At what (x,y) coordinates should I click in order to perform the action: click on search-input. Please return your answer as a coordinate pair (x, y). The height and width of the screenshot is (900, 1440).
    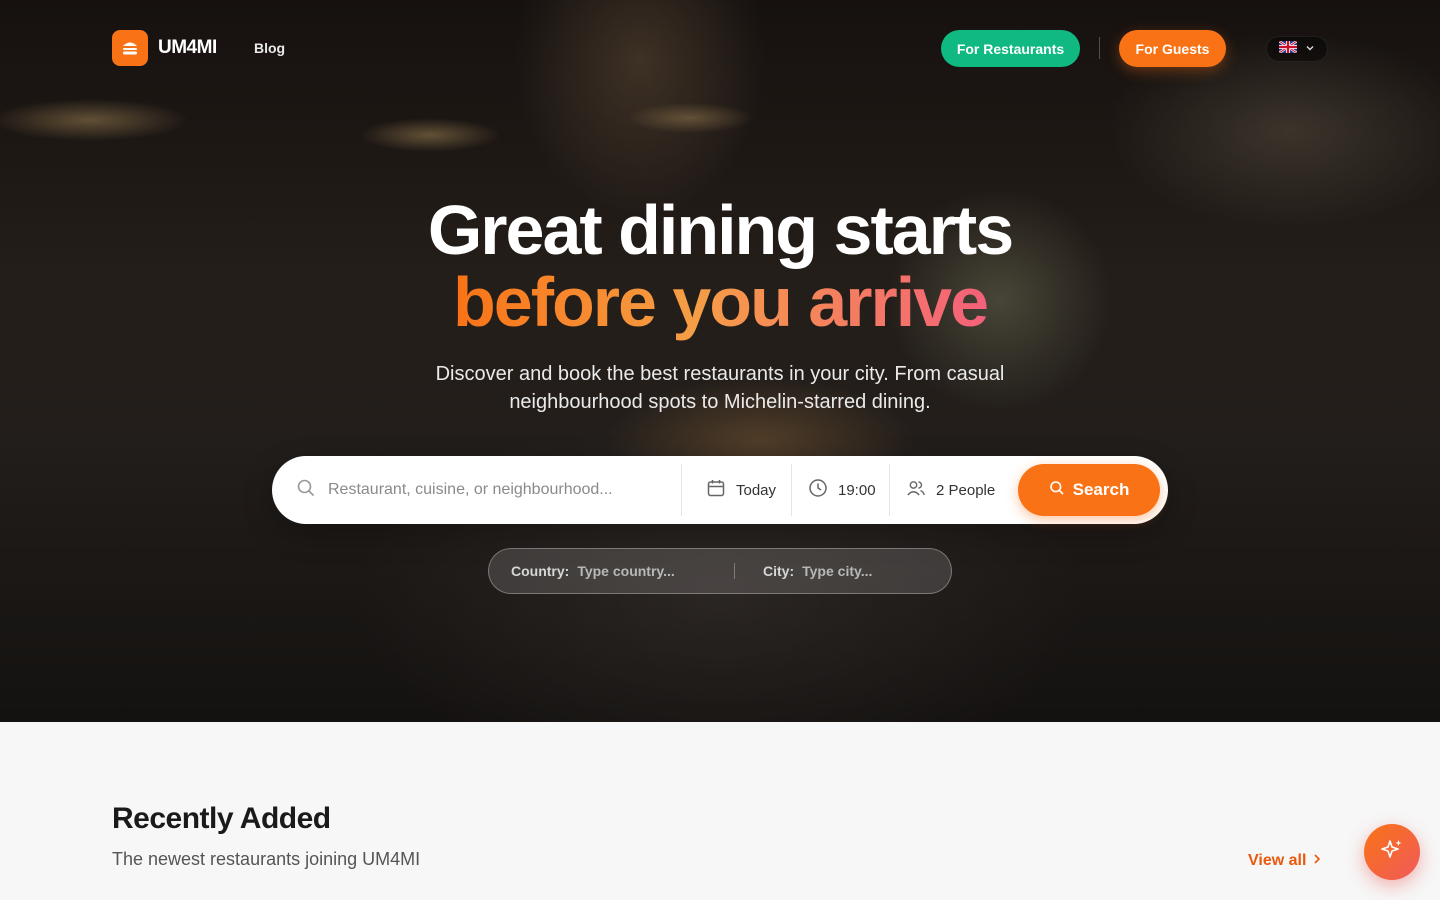
    Looking at the image, I should click on (493, 490).